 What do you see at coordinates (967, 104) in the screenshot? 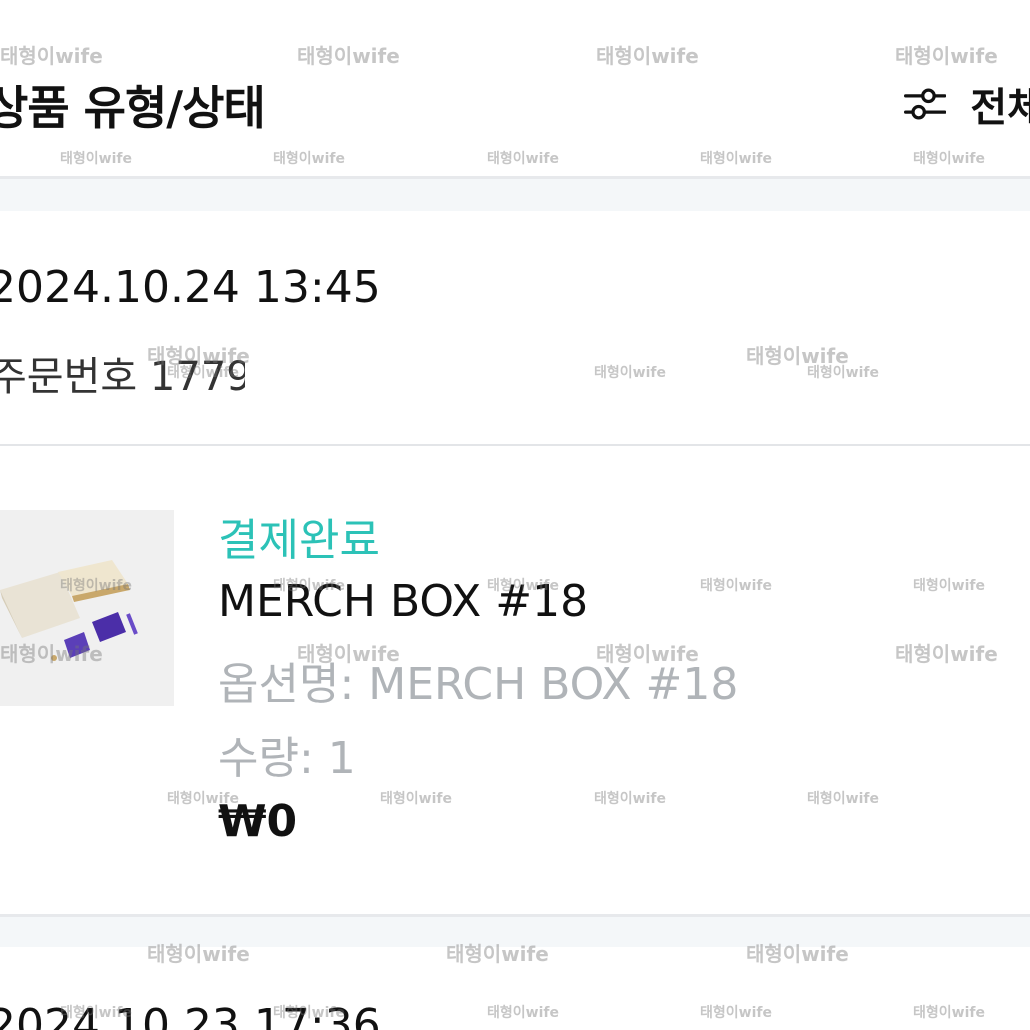
I see `filter-button: 전체` at bounding box center [967, 104].